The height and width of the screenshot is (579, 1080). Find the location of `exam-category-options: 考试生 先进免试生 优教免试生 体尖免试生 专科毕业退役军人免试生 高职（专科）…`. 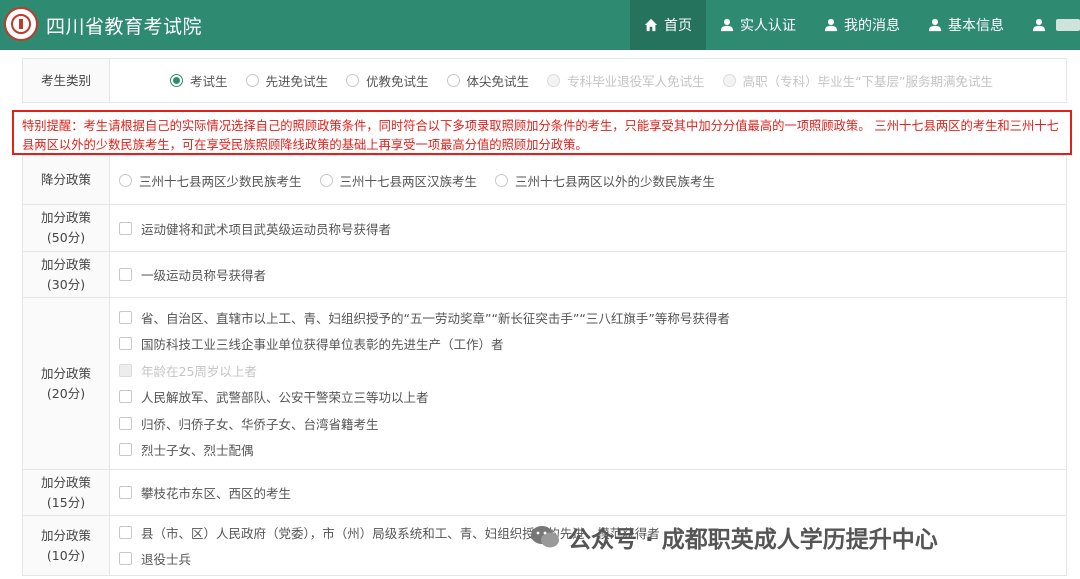

exam-category-options: 考试生 先进免试生 优教免试生 体尖免试生 专科毕业退役军人免试生 高职（专科）… is located at coordinates (613, 80).